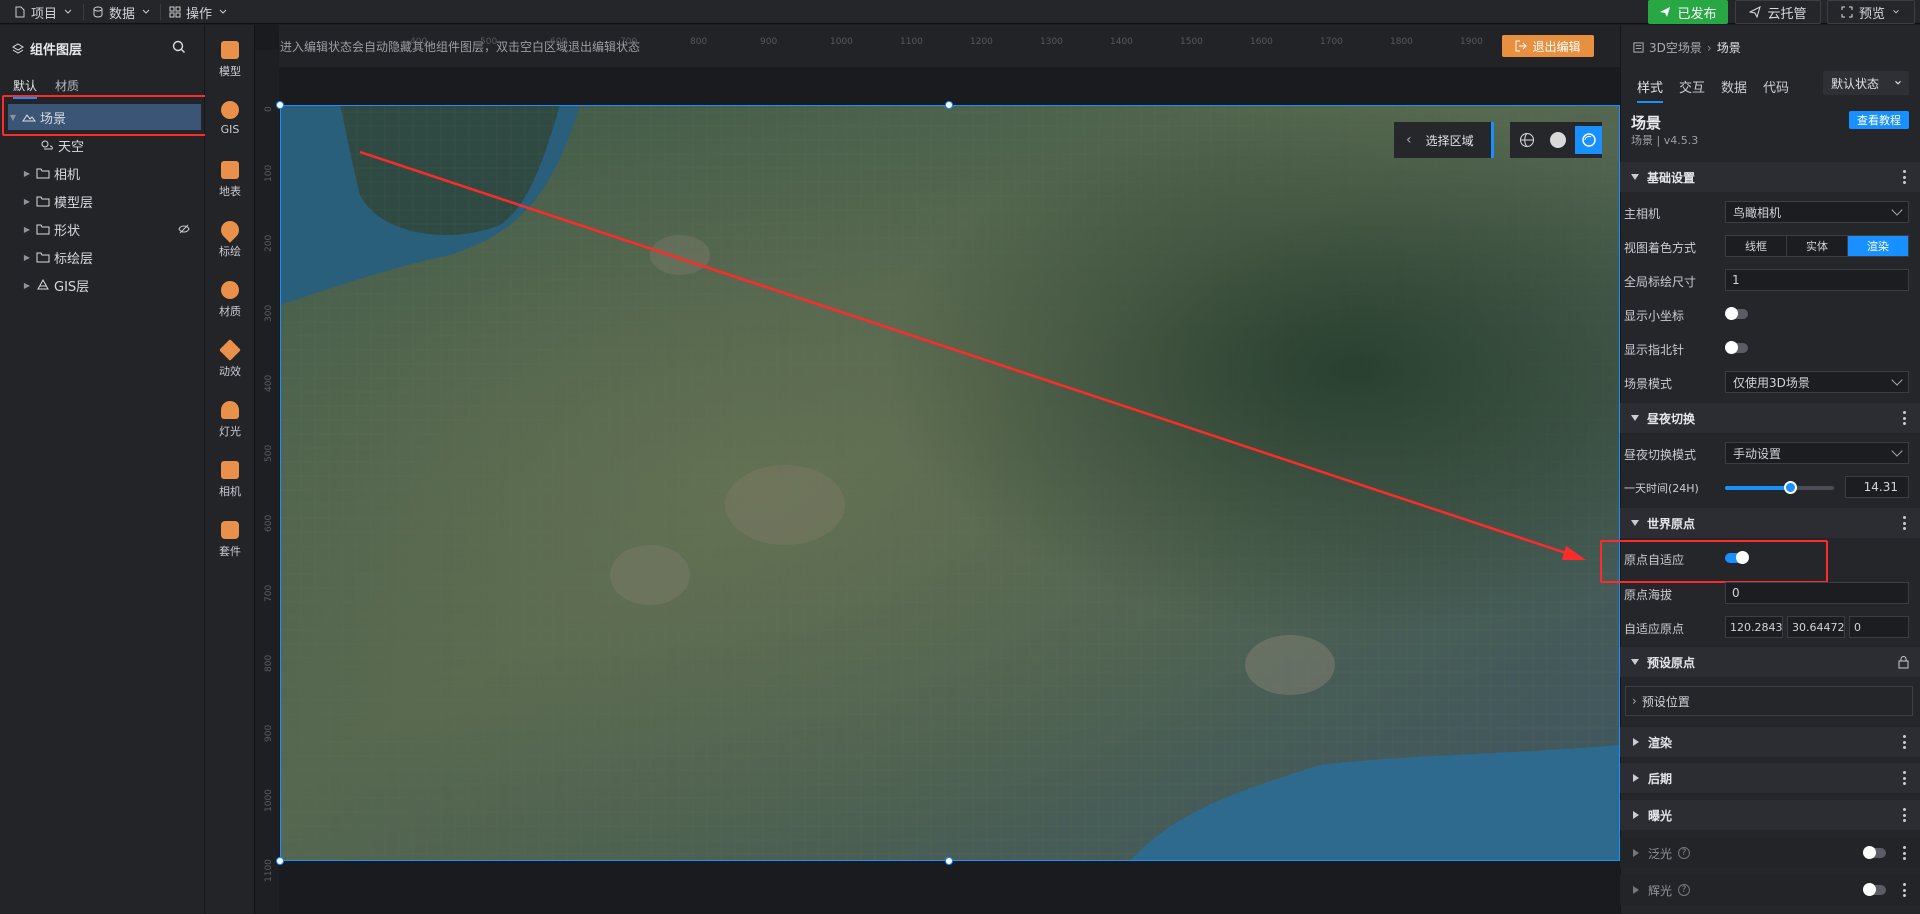  I want to click on section-basic: 基础设置, so click(1770, 177).